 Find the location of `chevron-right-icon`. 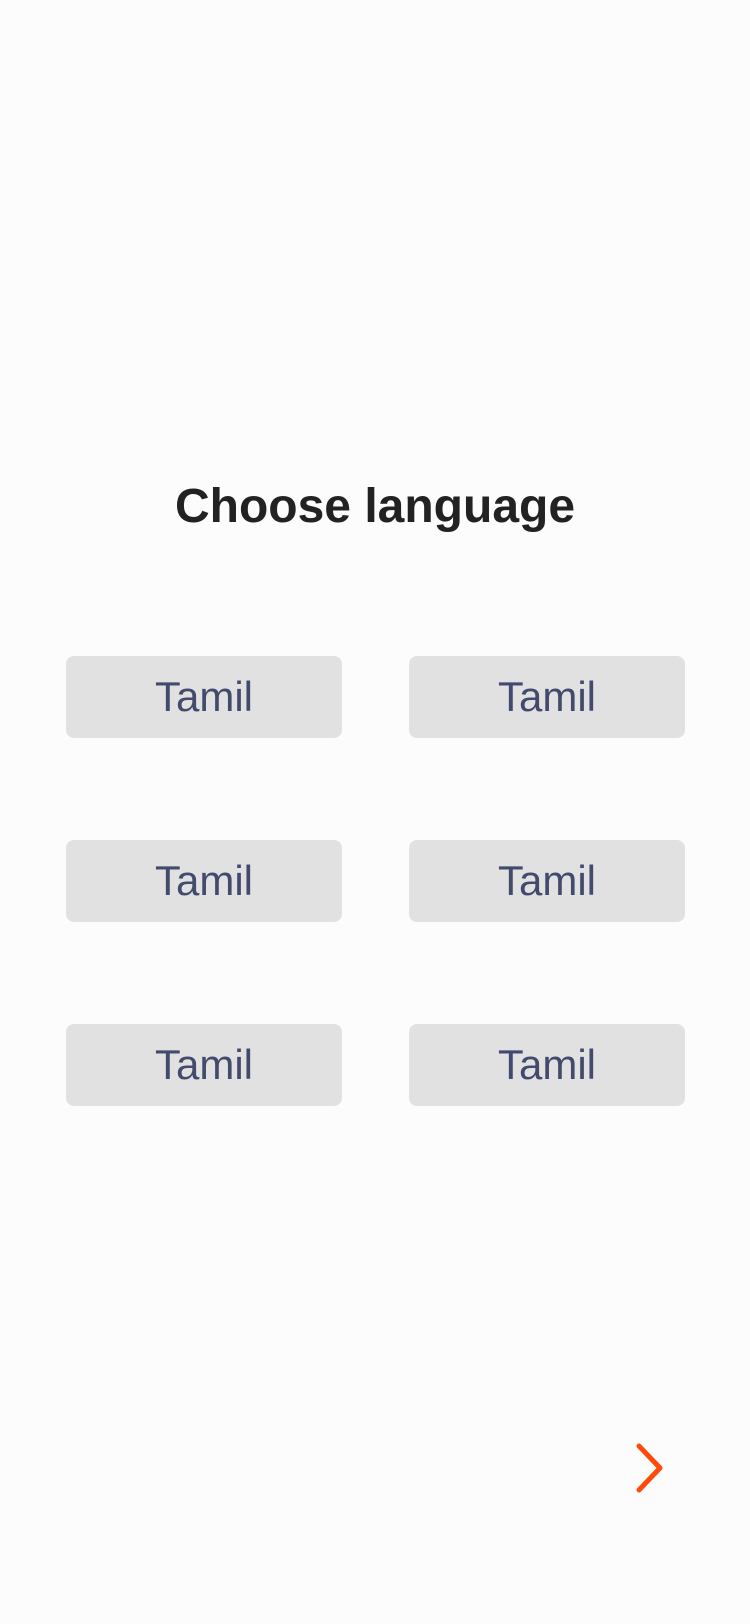

chevron-right-icon is located at coordinates (649, 1468).